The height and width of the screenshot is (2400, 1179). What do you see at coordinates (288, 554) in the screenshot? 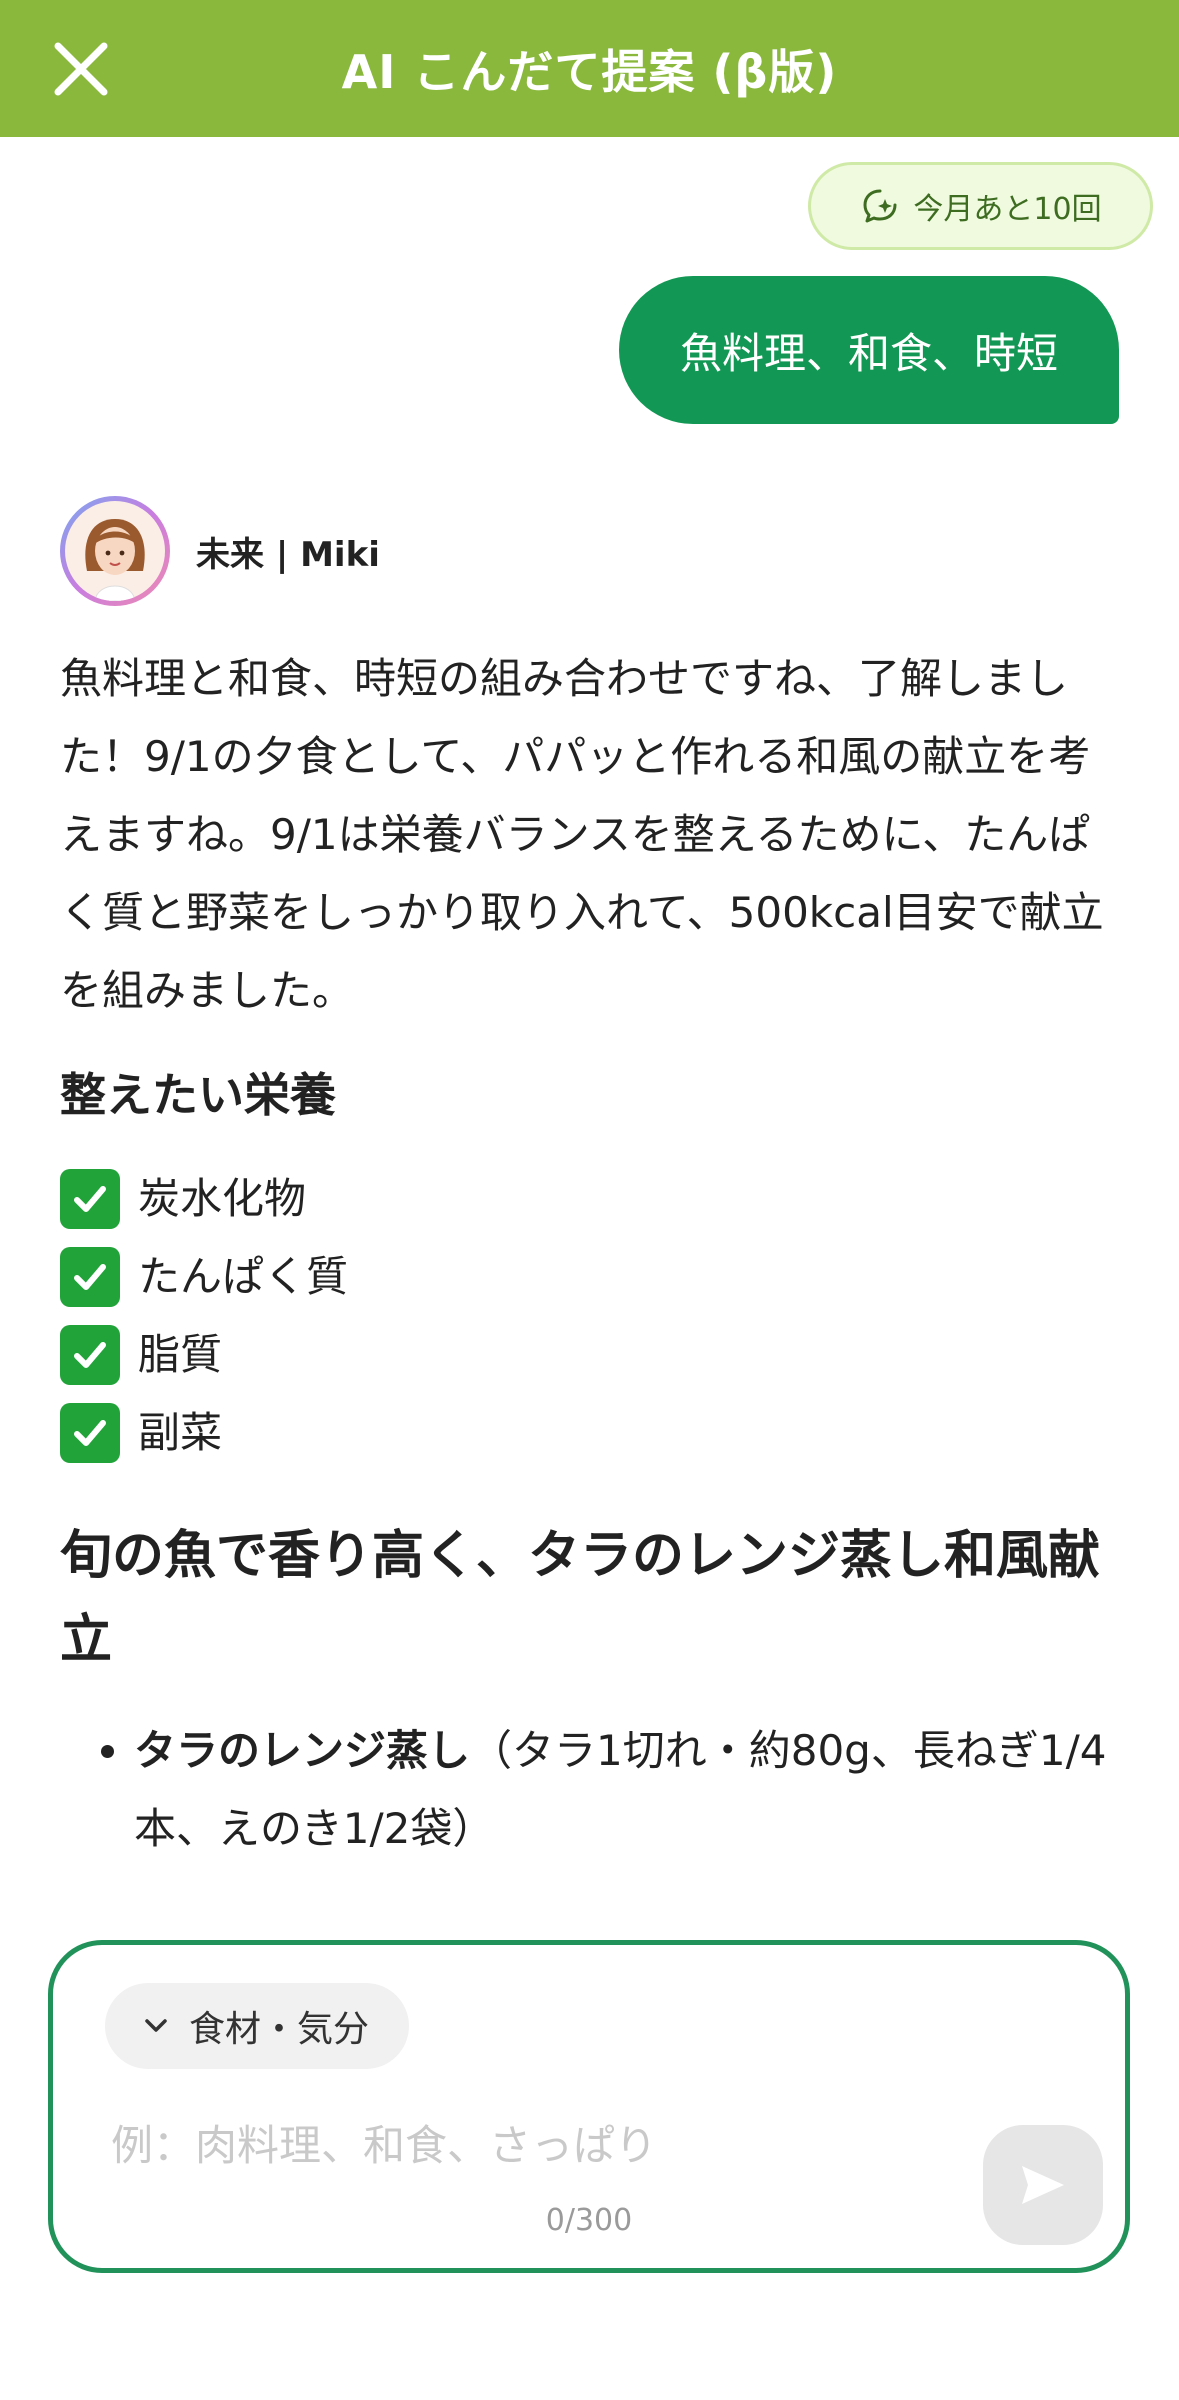
I see `assistant-name: 未来 | Miki` at bounding box center [288, 554].